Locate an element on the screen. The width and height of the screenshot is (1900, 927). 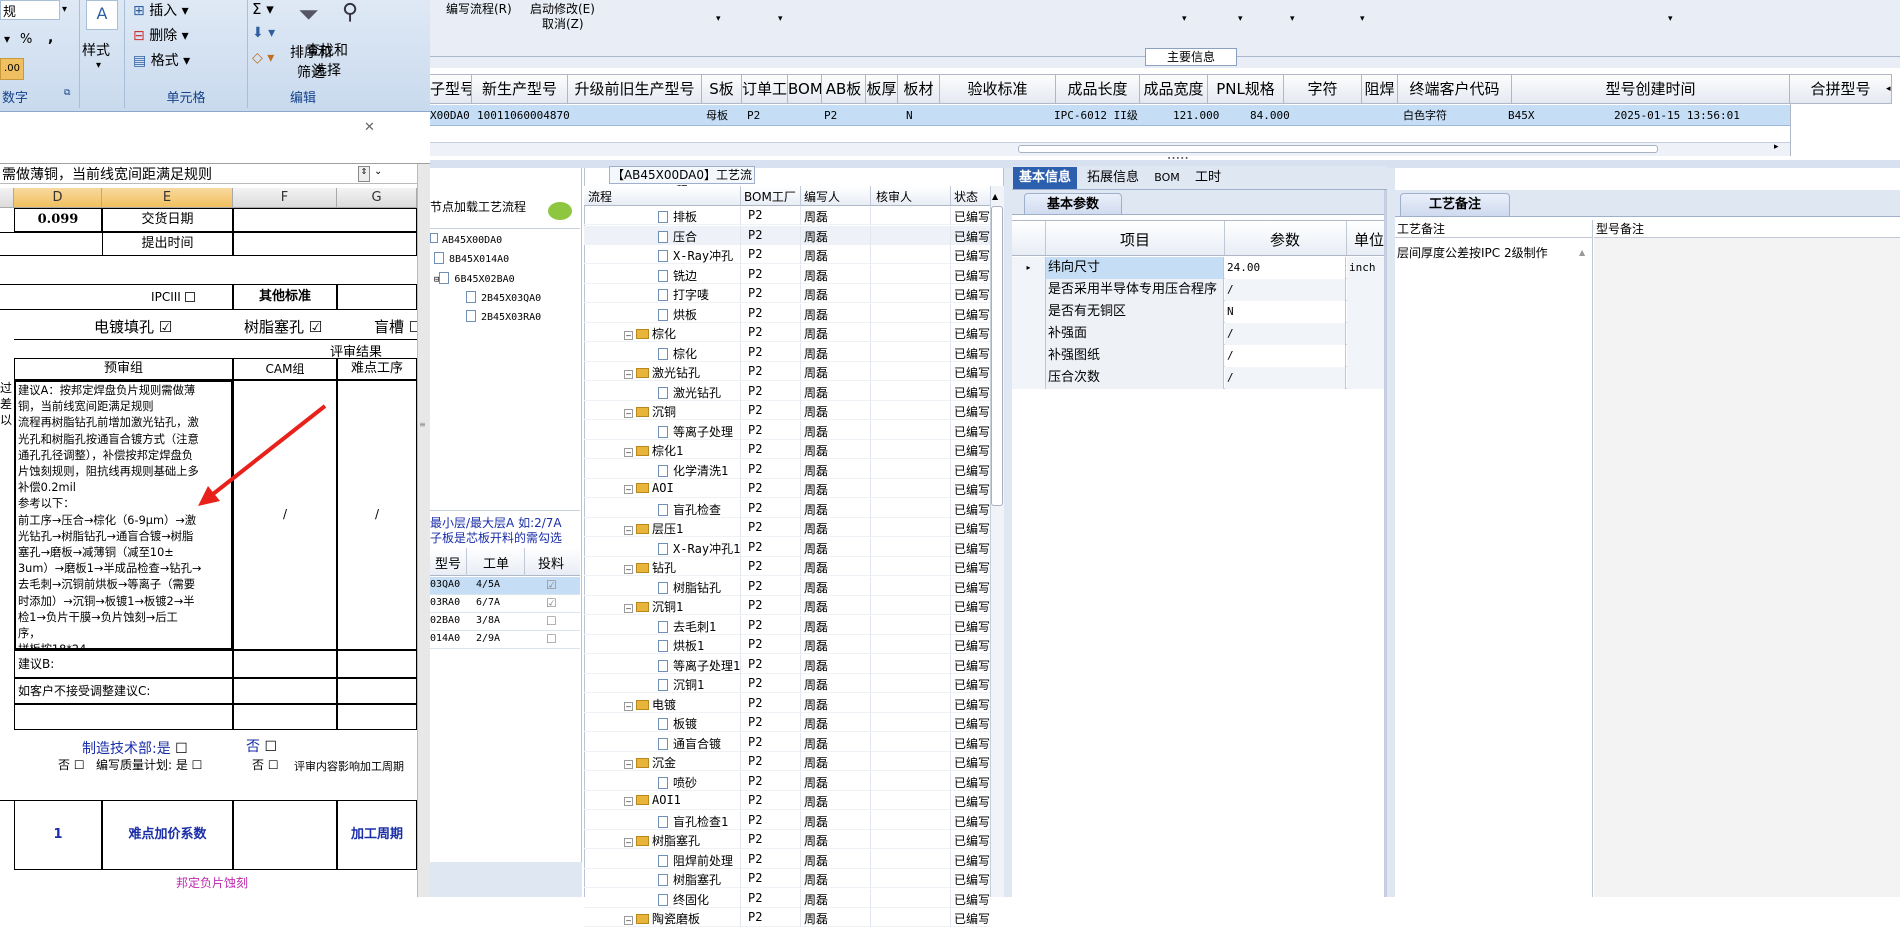
decimal-increase-icon: .00 is located at coordinates (12, 69).